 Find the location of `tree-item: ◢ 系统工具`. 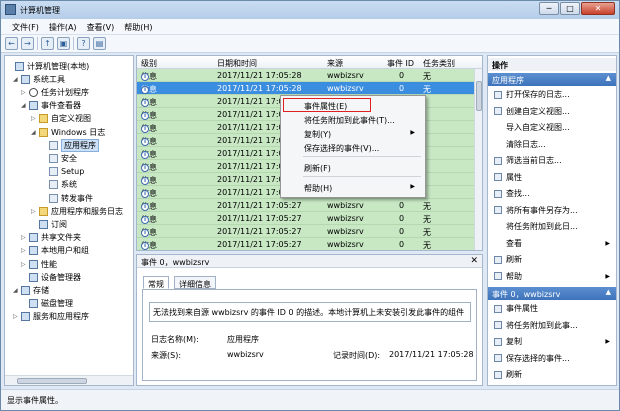

tree-item: ◢ 系统工具 is located at coordinates (39, 79).